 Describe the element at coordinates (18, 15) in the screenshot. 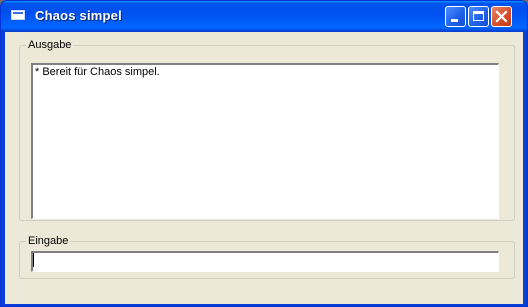

I see `window-icon` at that location.